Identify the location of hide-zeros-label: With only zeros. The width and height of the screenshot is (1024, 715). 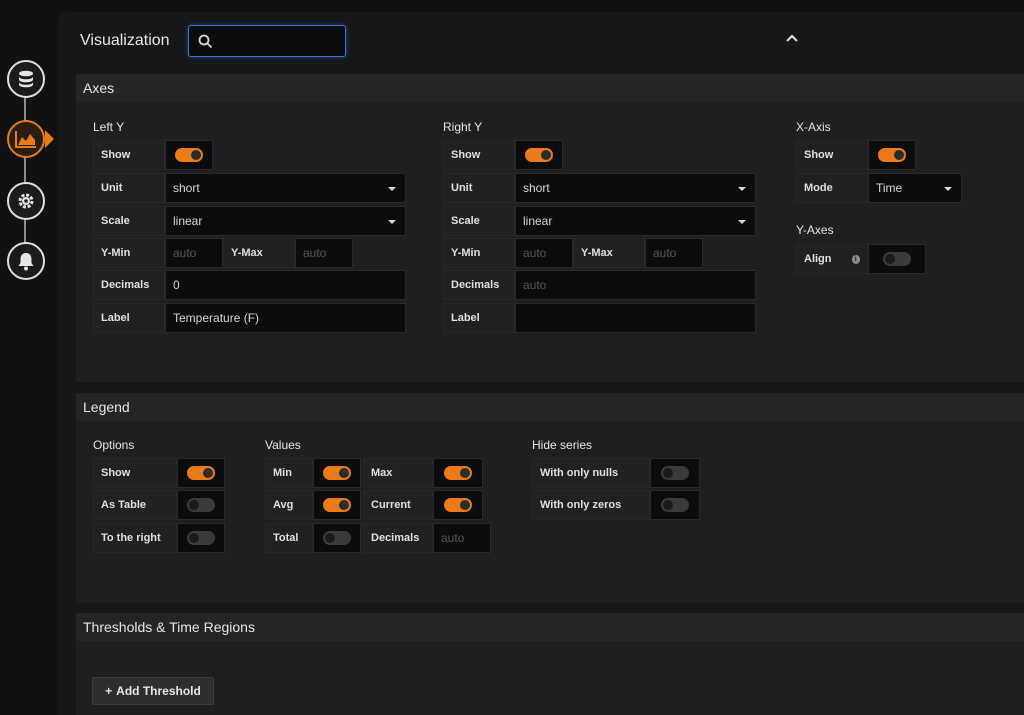
(591, 505).